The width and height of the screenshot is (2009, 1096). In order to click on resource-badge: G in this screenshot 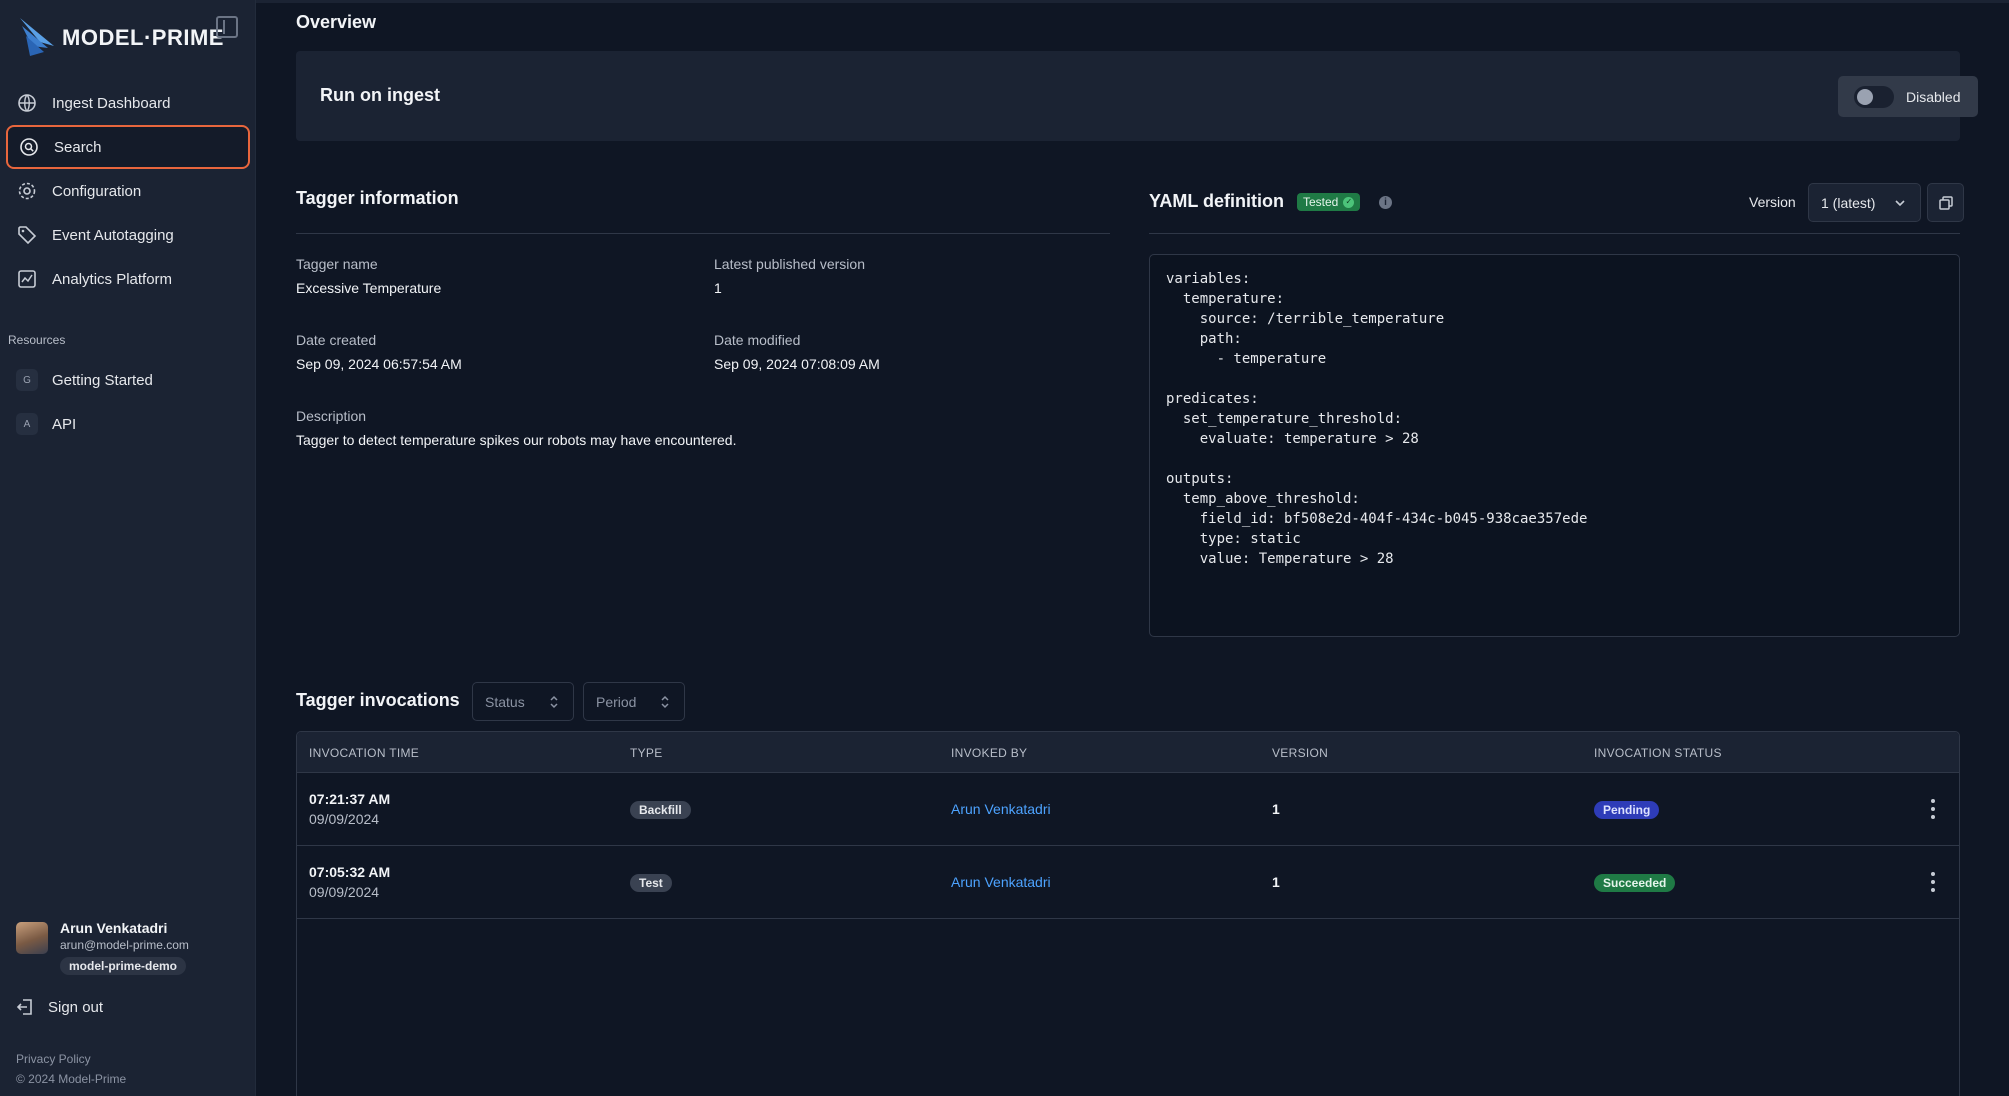, I will do `click(27, 380)`.